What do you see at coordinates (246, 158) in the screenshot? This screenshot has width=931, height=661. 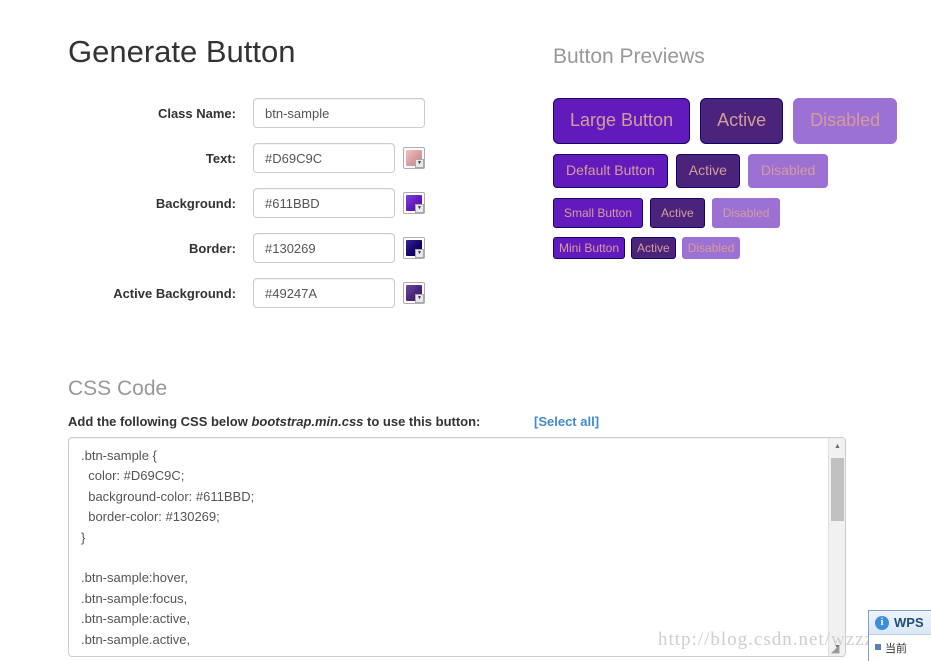 I see `form-row-text-color: Text: ▼` at bounding box center [246, 158].